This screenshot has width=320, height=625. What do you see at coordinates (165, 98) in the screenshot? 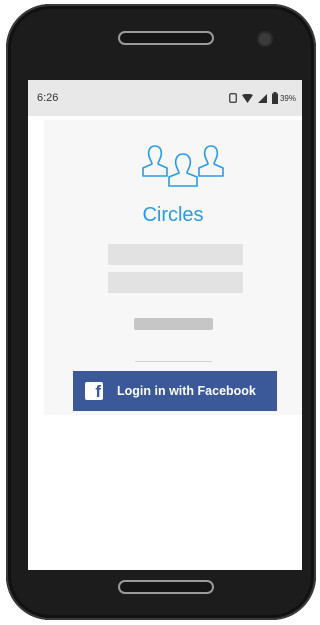
I see `status-bar: 6:26 39%` at bounding box center [165, 98].